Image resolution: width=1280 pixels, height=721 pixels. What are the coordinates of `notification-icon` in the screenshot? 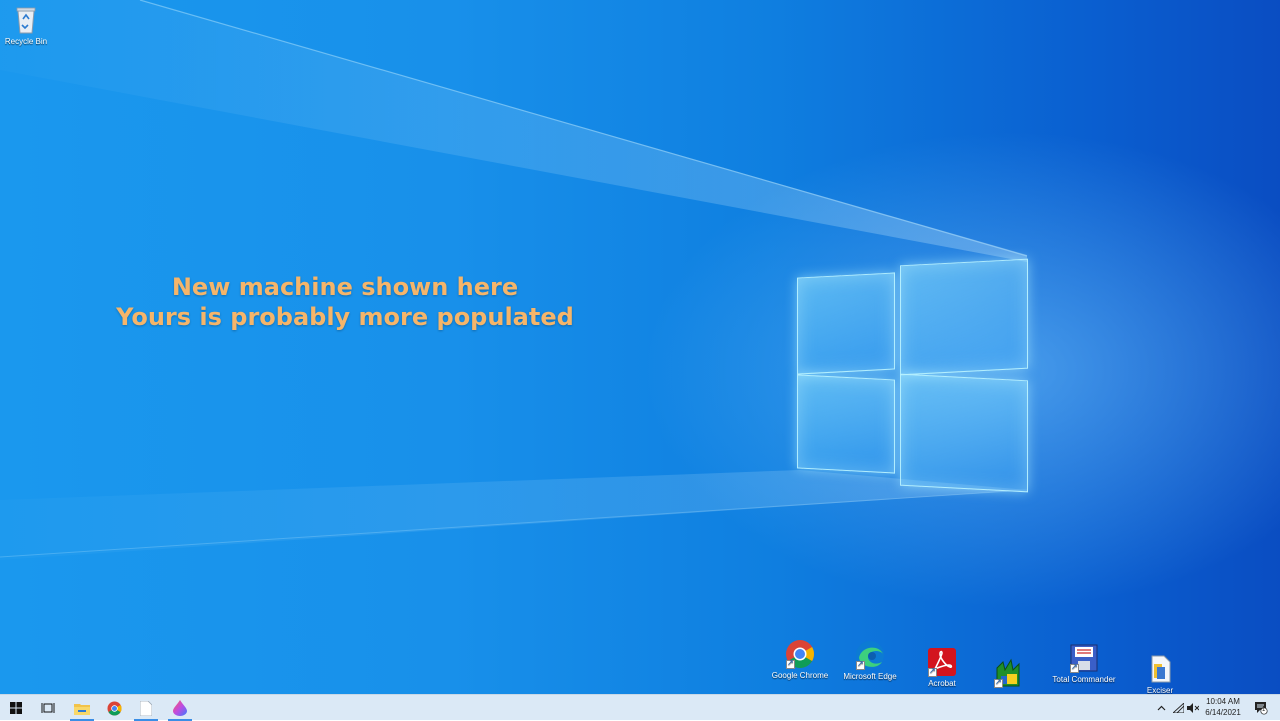 It's located at (1261, 708).